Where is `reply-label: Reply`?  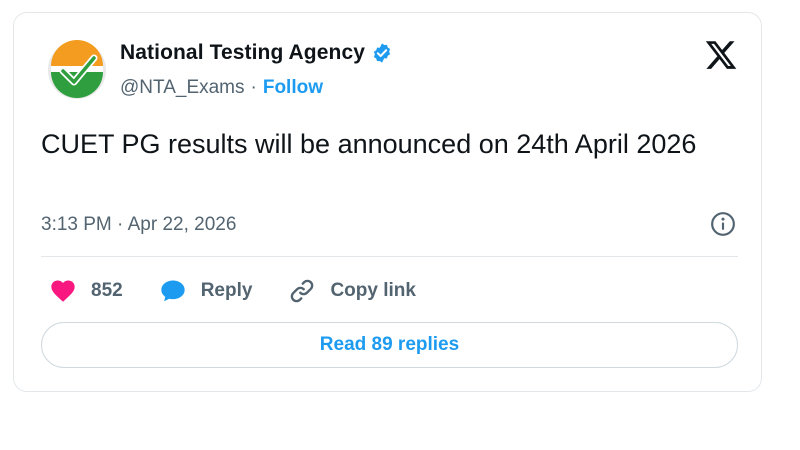 reply-label: Reply is located at coordinates (226, 290).